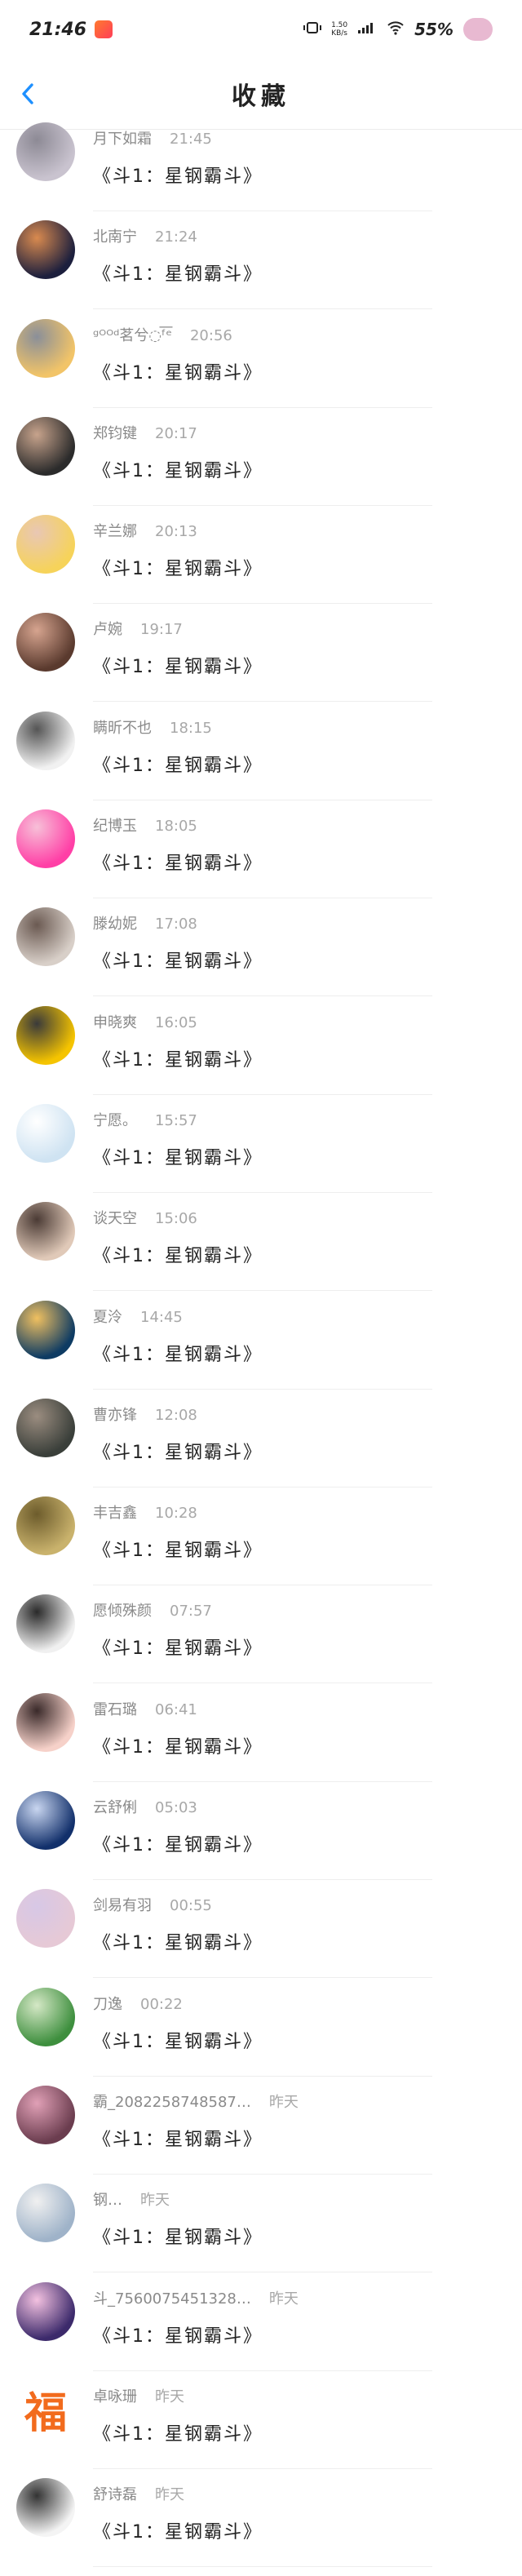  I want to click on list-item: 雷石璐 06:41 《斗1：星钢霸斗》, so click(261, 1741).